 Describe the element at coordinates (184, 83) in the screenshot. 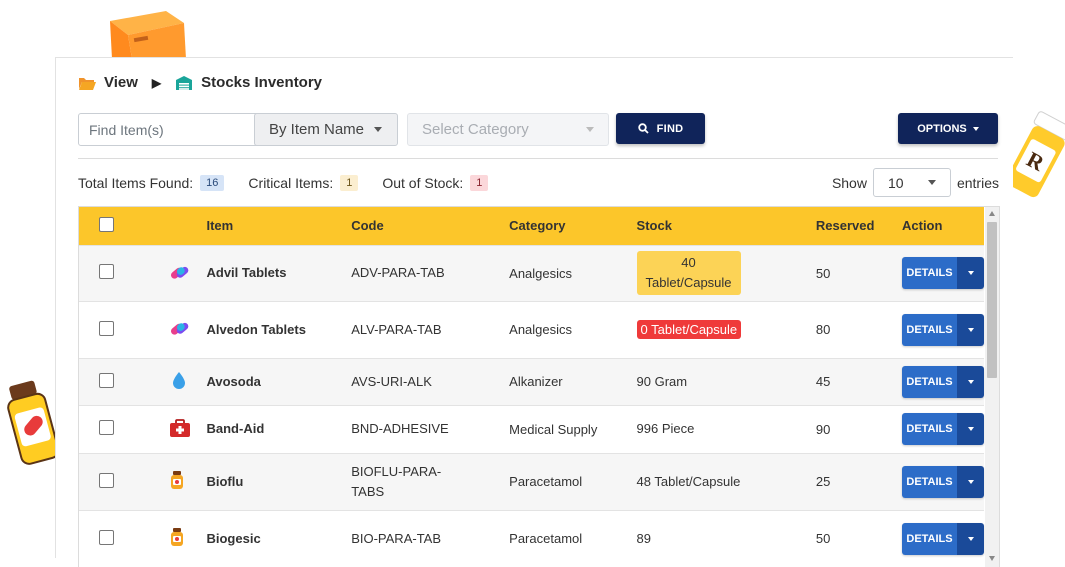

I see `warehouse-icon` at that location.